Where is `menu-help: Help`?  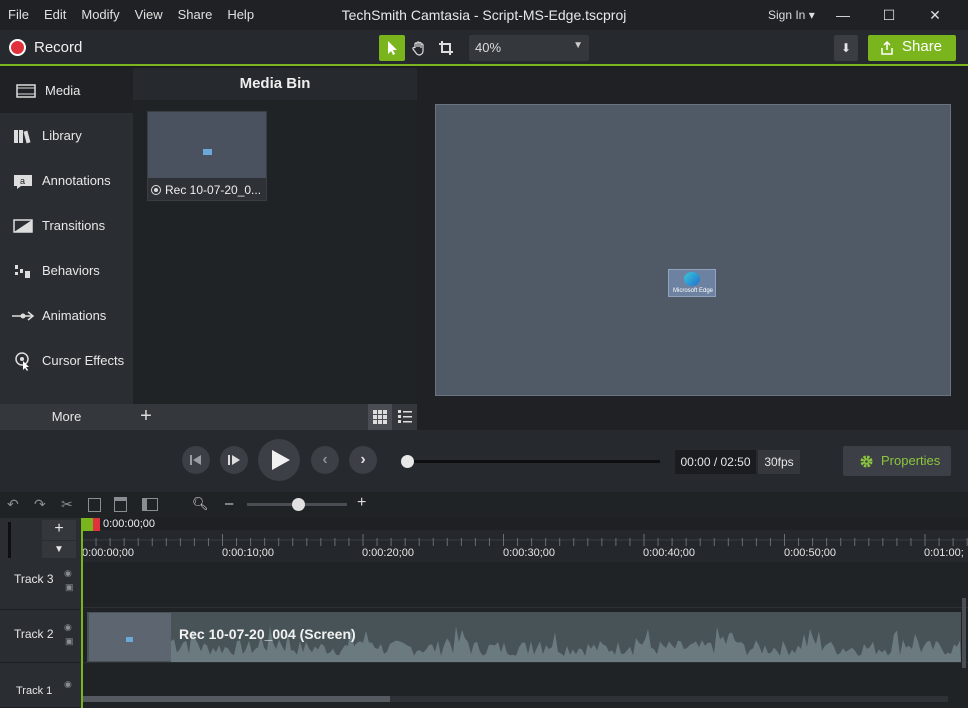
menu-help: Help is located at coordinates (240, 14).